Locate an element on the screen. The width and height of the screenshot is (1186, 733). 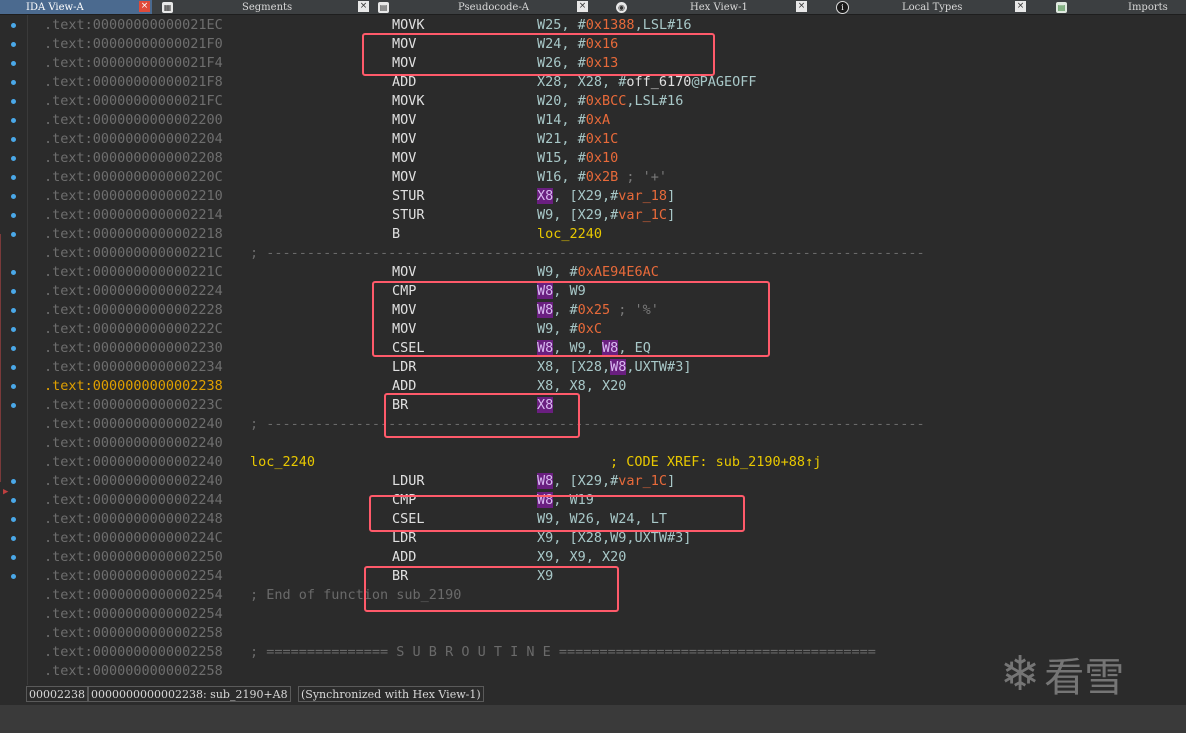
tab-hex-view-1: ◉ Hex View-1 is located at coordinates (710, 7).